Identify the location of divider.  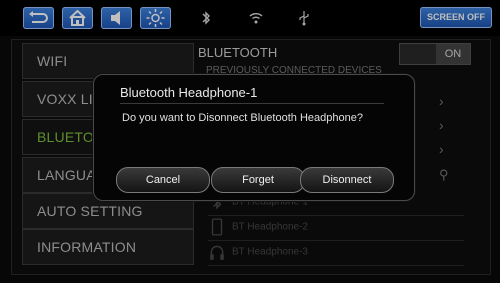
(252, 103).